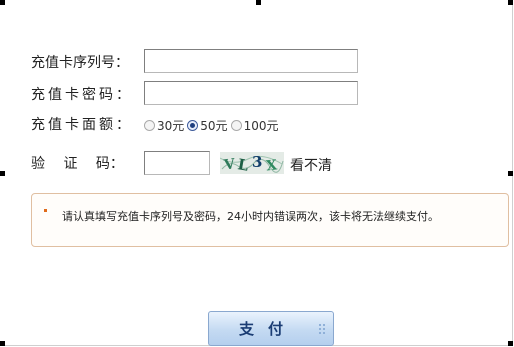  What do you see at coordinates (510, 343) in the screenshot?
I see `resize-handle-bottom-right` at bounding box center [510, 343].